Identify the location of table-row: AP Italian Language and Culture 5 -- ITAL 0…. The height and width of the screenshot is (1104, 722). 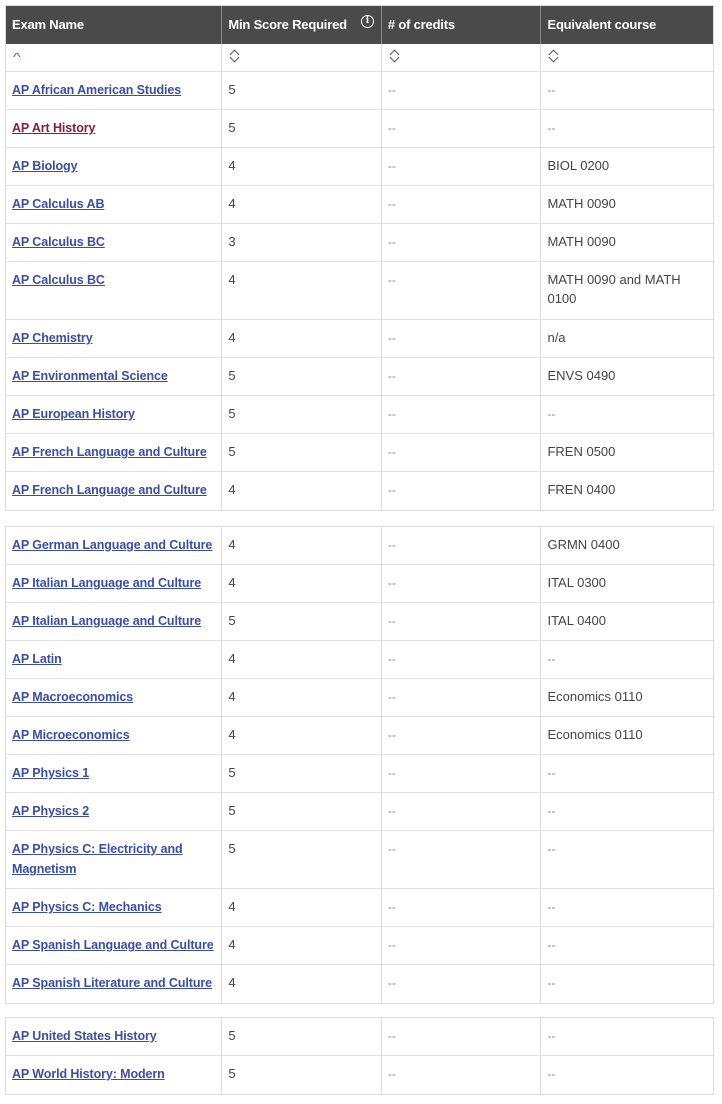
(359, 622).